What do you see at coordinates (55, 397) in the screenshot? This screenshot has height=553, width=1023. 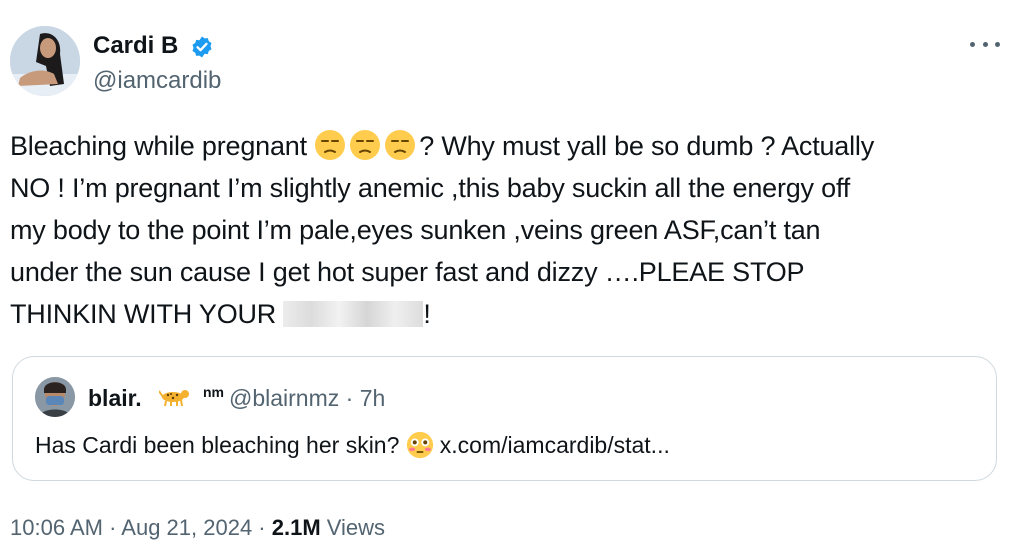 I see `quote-avatar` at bounding box center [55, 397].